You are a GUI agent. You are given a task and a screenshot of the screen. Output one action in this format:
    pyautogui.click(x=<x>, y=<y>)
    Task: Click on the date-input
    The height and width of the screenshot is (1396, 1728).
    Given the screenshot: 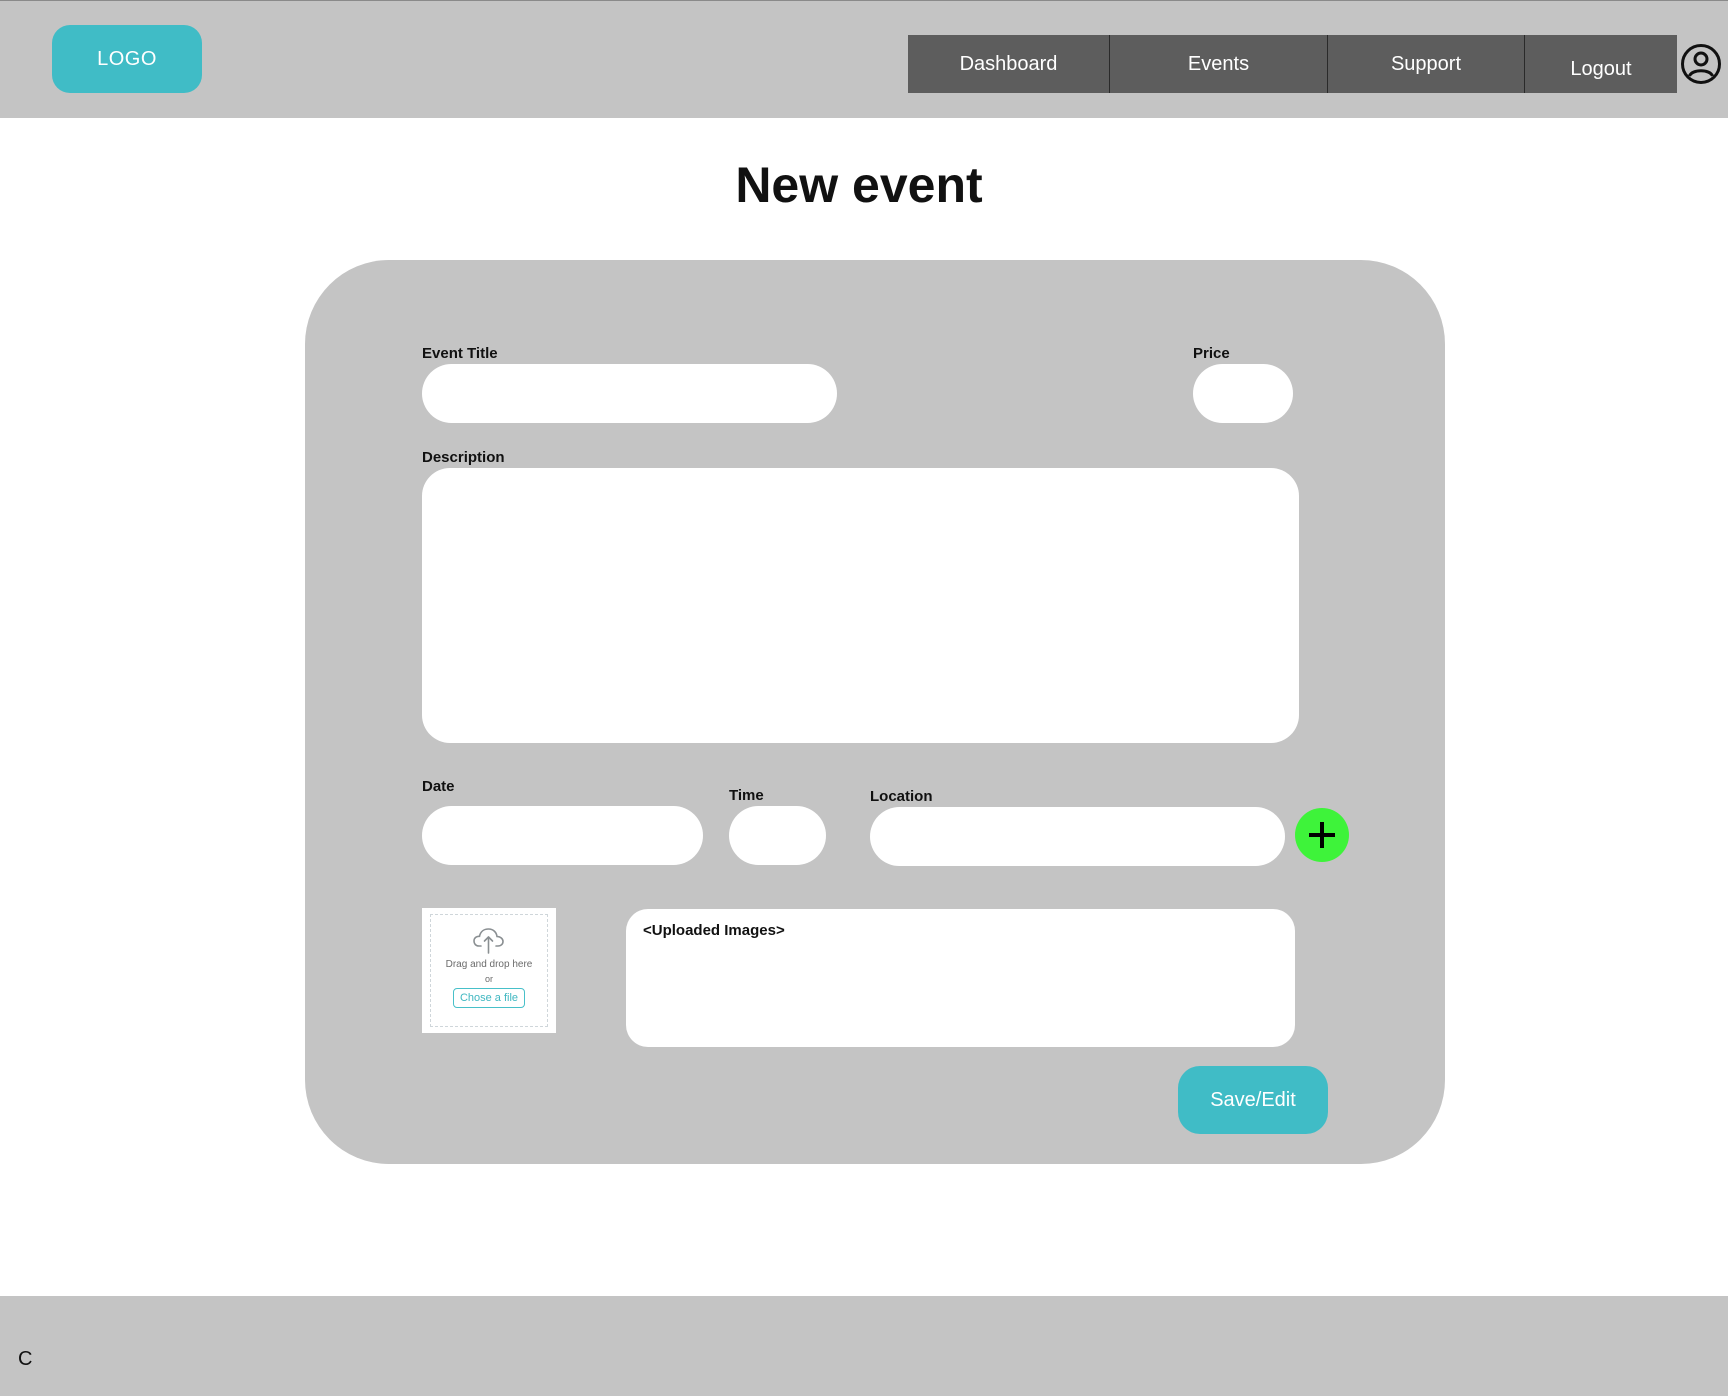 What is the action you would take?
    pyautogui.click(x=562, y=835)
    